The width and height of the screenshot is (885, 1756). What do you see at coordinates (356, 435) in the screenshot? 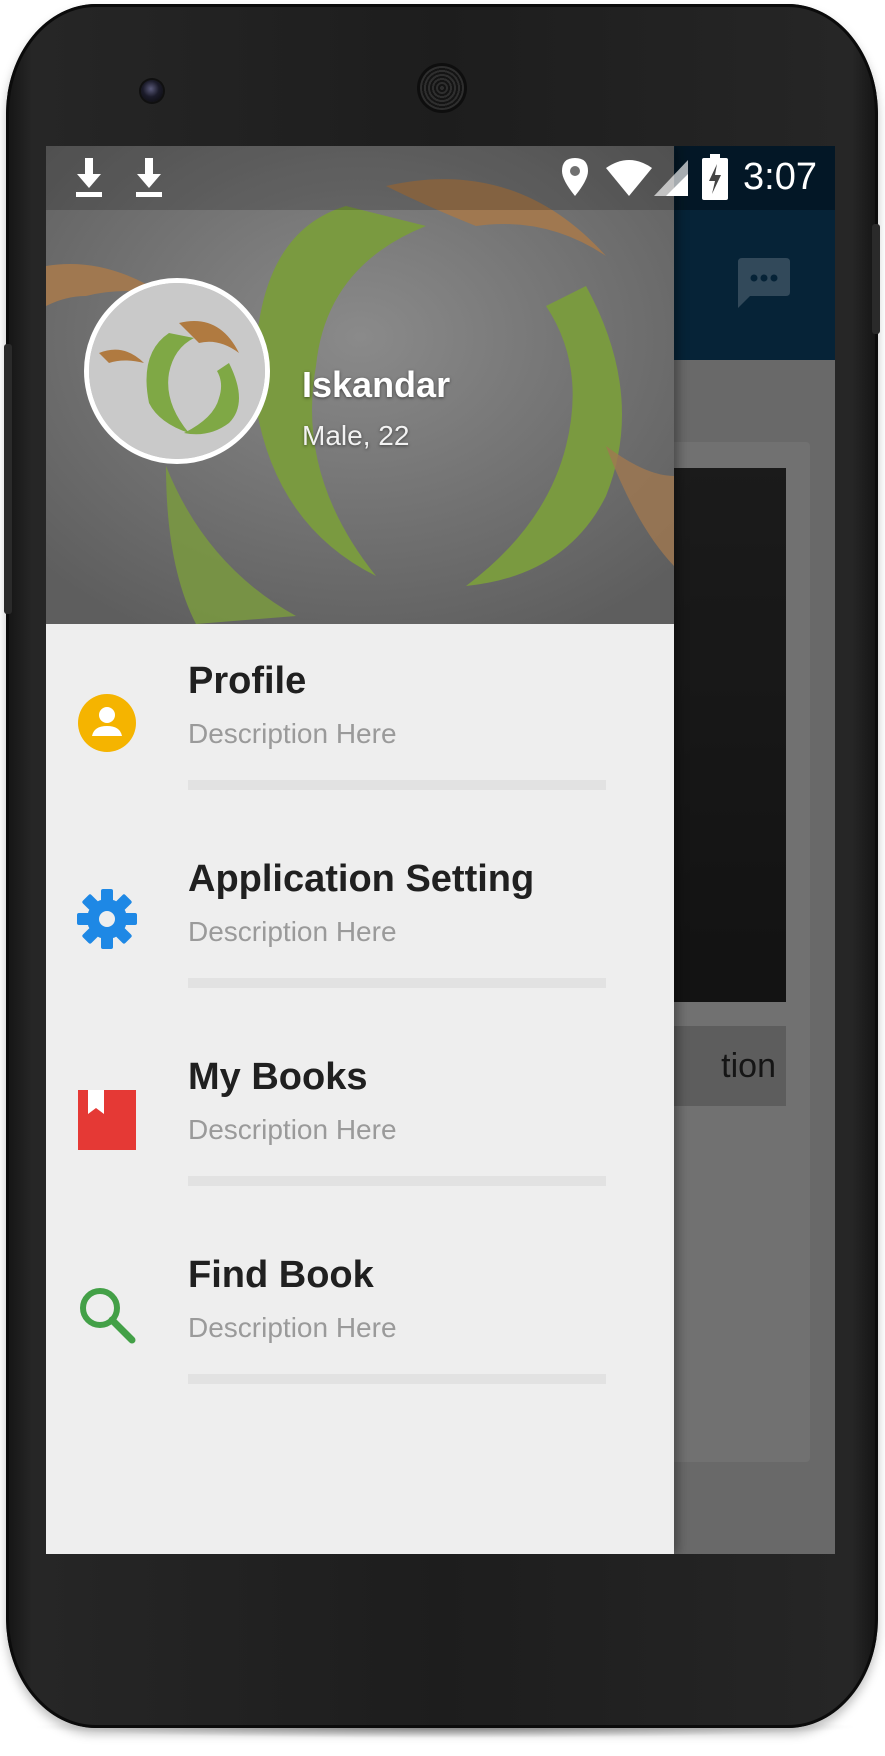
I see `user-gender-age: Male, 22` at bounding box center [356, 435].